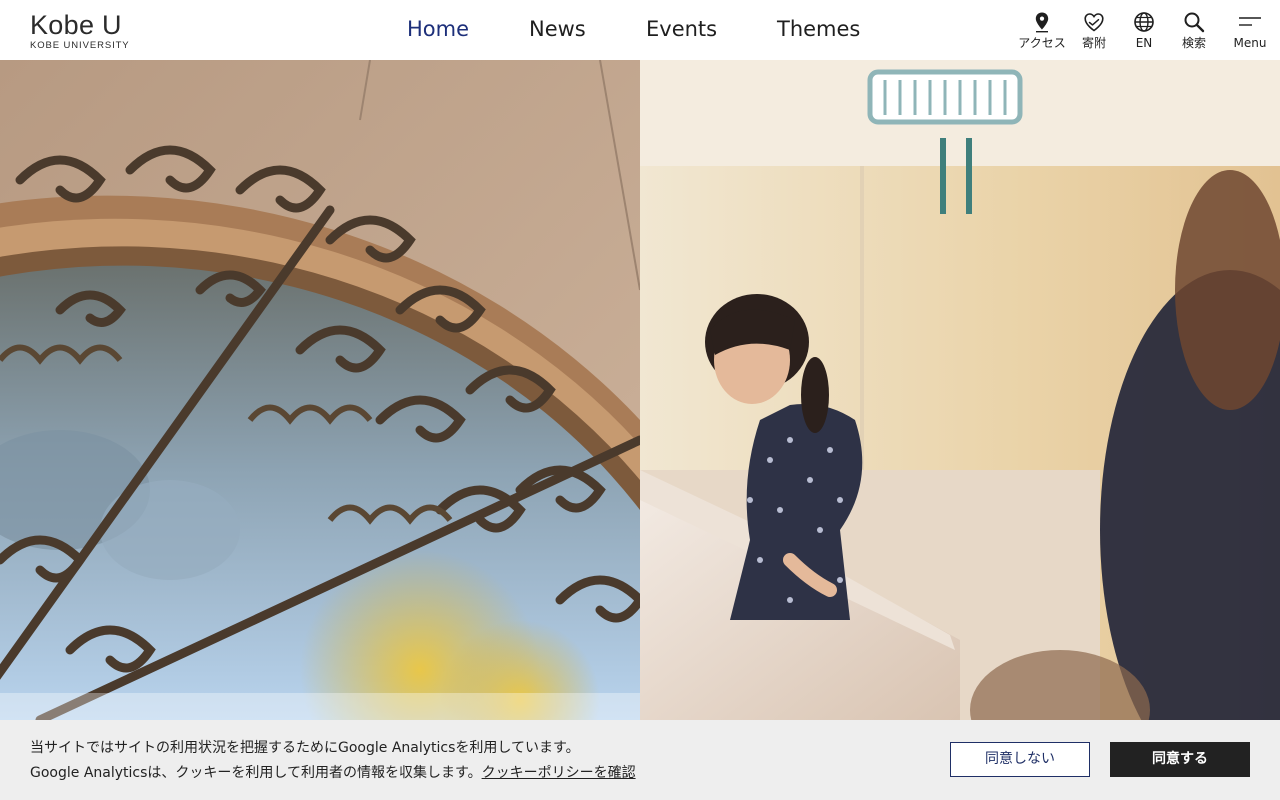 Image resolution: width=1280 pixels, height=800 pixels. I want to click on access-button: アクセス, so click(1042, 31).